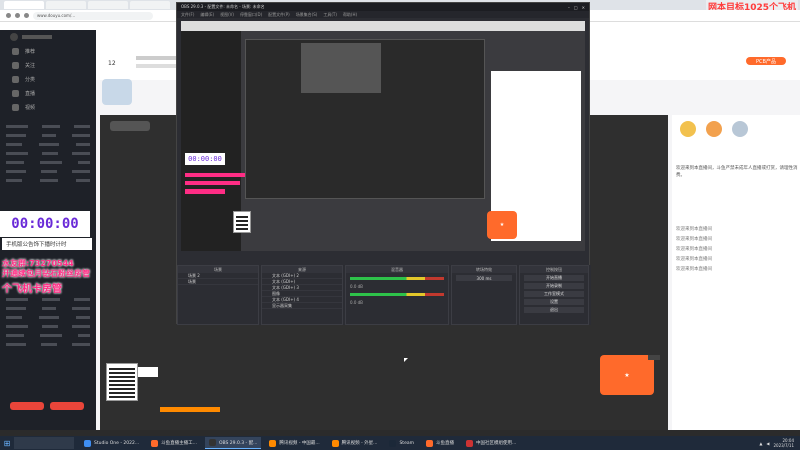  Describe the element at coordinates (583, 7) in the screenshot. I see `close-icon: ✕` at that location.